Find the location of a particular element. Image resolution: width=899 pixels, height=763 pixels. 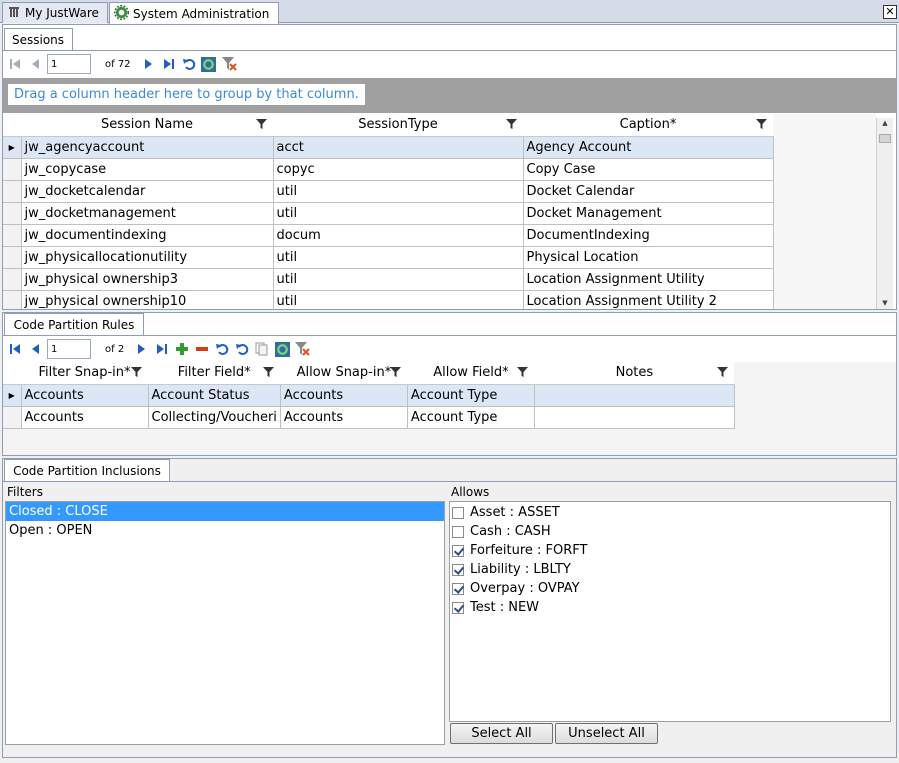

cell-caption: Agency Account is located at coordinates (648, 147).